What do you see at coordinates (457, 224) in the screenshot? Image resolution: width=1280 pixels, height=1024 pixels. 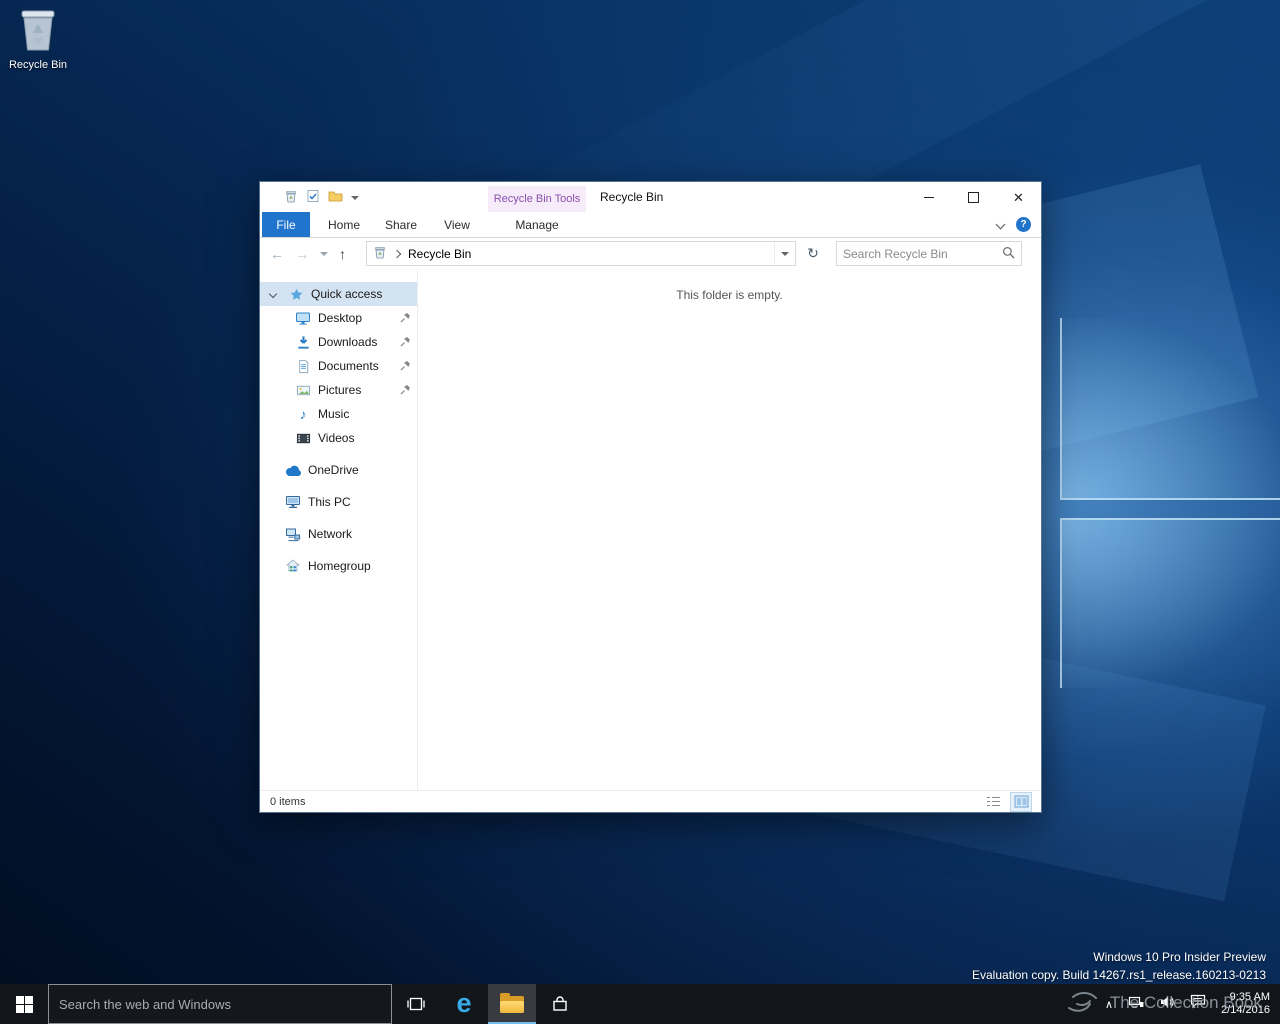 I see `tab-view: View` at bounding box center [457, 224].